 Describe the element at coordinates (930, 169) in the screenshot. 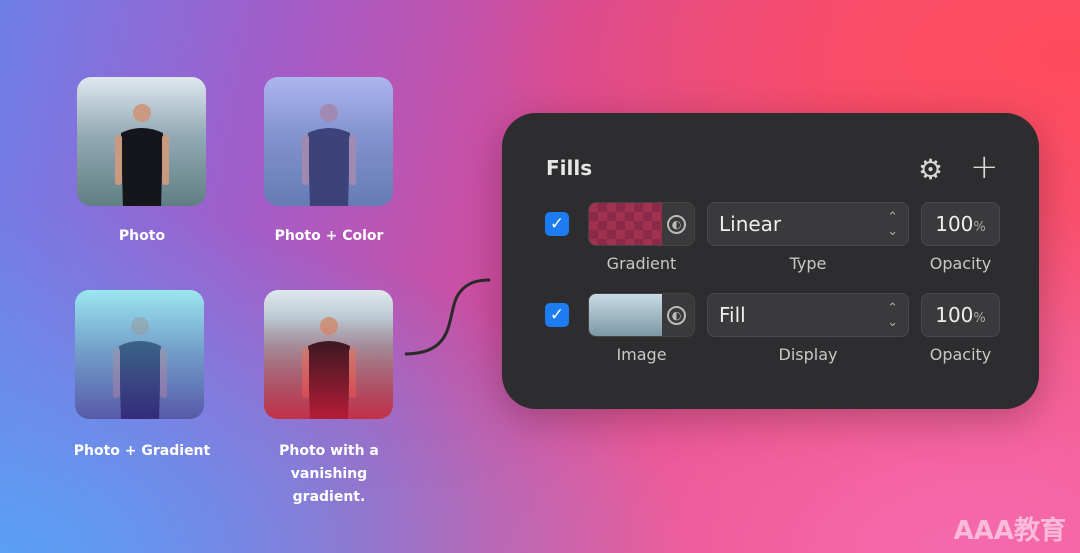

I see `gear-icon: ⚙` at that location.